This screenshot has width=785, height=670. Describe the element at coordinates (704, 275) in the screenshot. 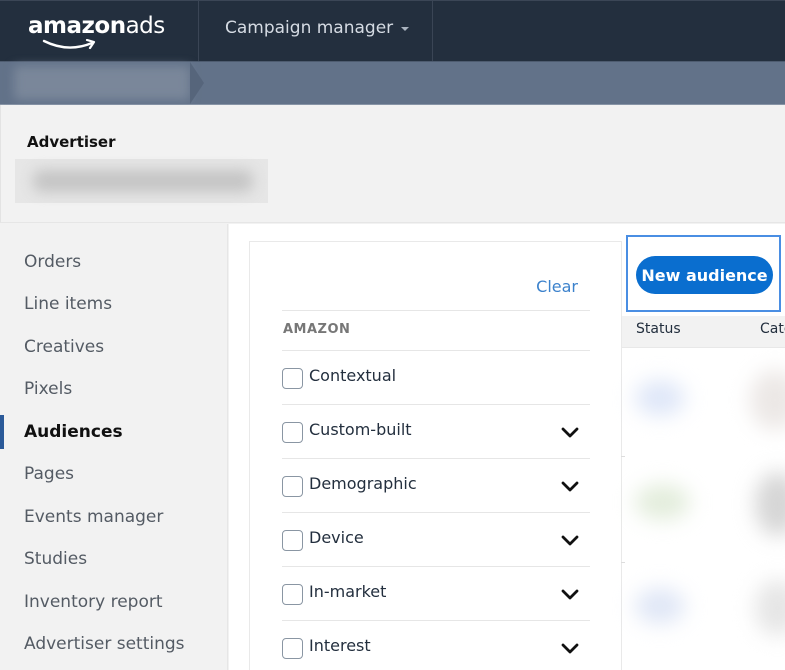

I see `new-audience-button: New audience` at that location.